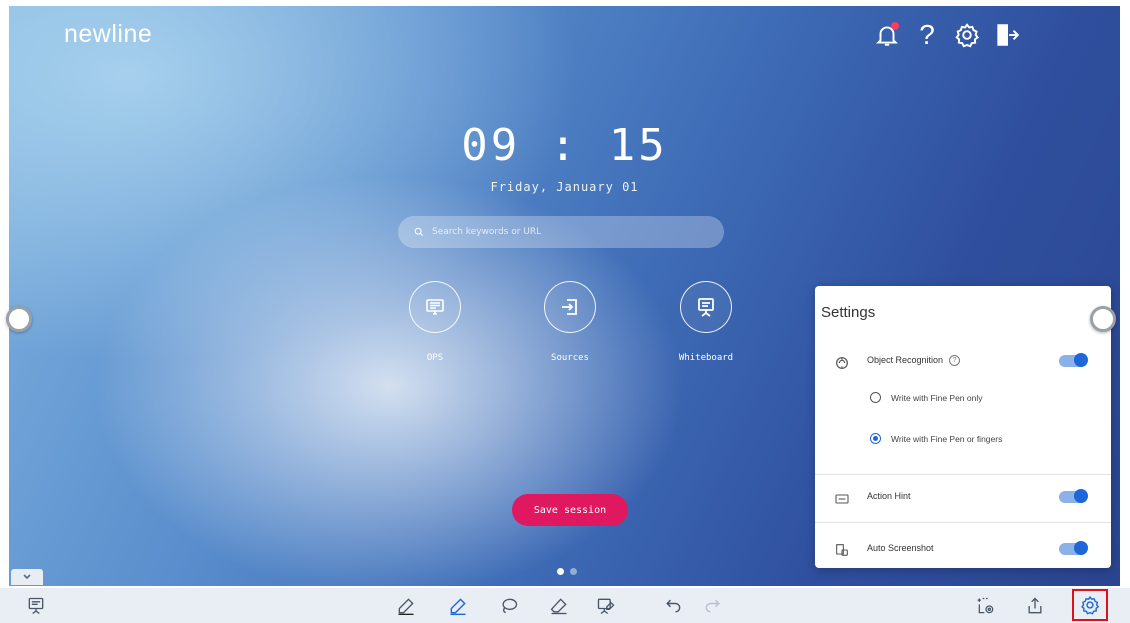 The width and height of the screenshot is (1130, 623). What do you see at coordinates (947, 438) in the screenshot?
I see `radio-label: Write with Fine Pen or fingers` at bounding box center [947, 438].